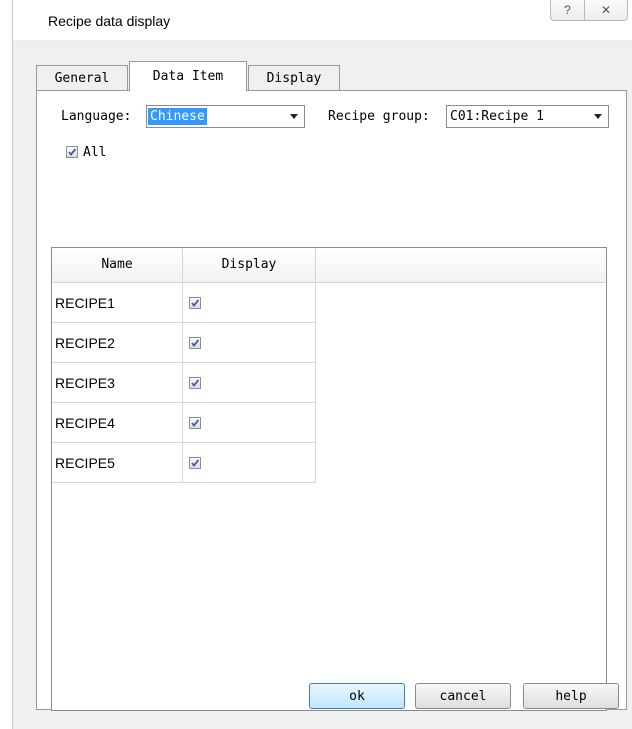 The image size is (632, 729). I want to click on table-row: RECIPE4, so click(184, 423).